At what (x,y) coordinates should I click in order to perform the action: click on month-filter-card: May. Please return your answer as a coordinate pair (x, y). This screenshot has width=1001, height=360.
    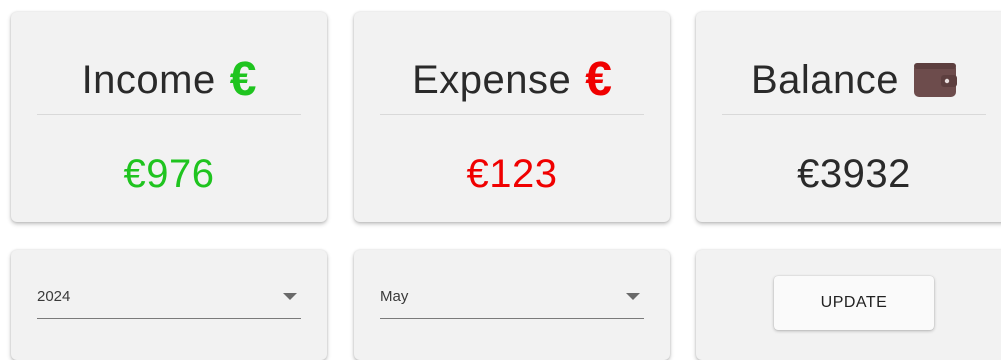
    Looking at the image, I should click on (512, 305).